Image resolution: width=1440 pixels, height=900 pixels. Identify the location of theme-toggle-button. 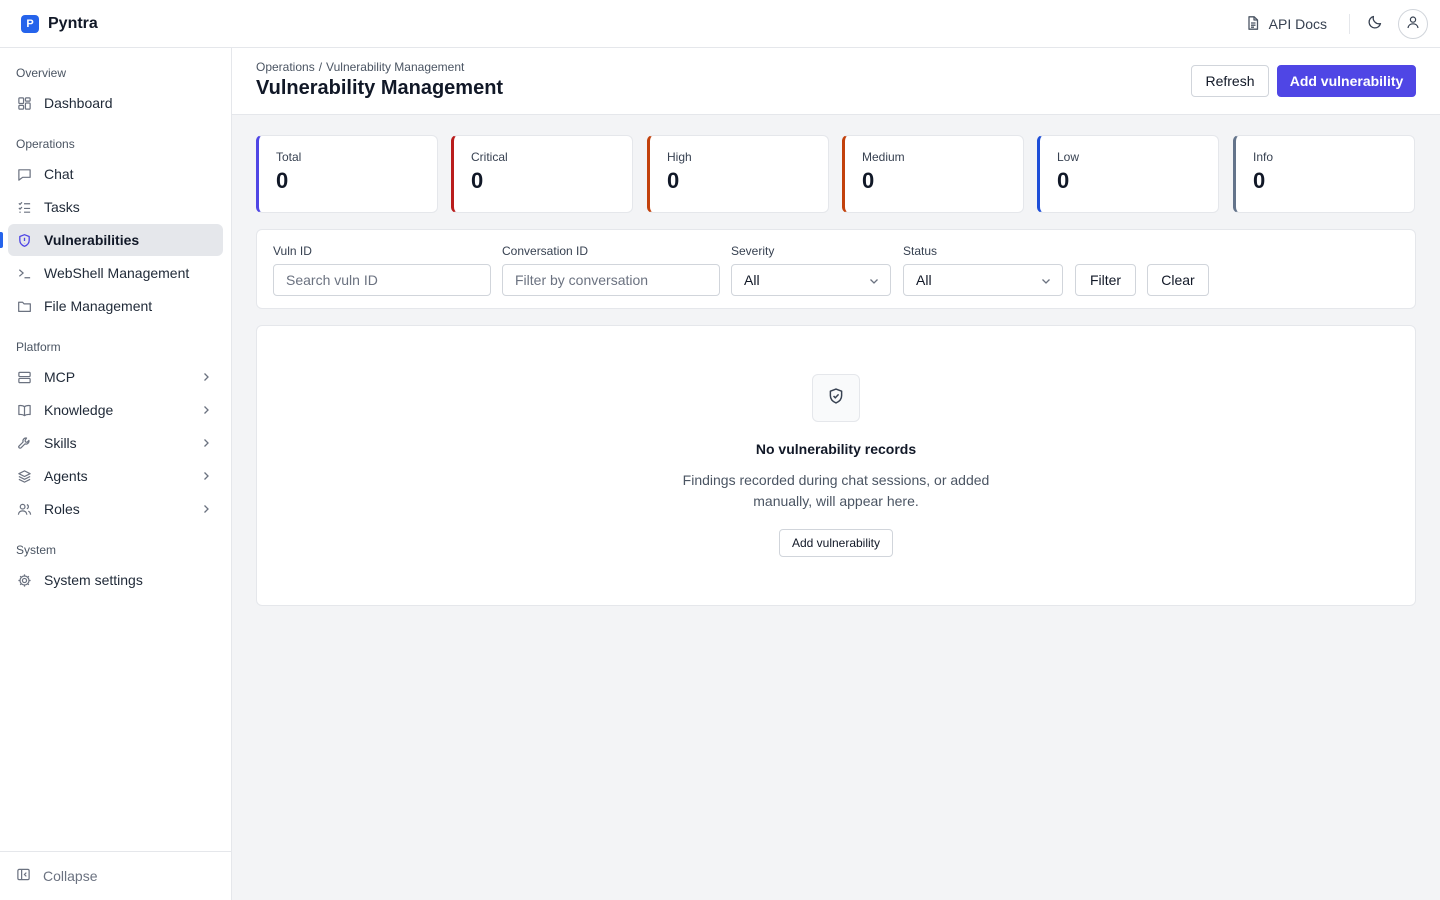
(1375, 24).